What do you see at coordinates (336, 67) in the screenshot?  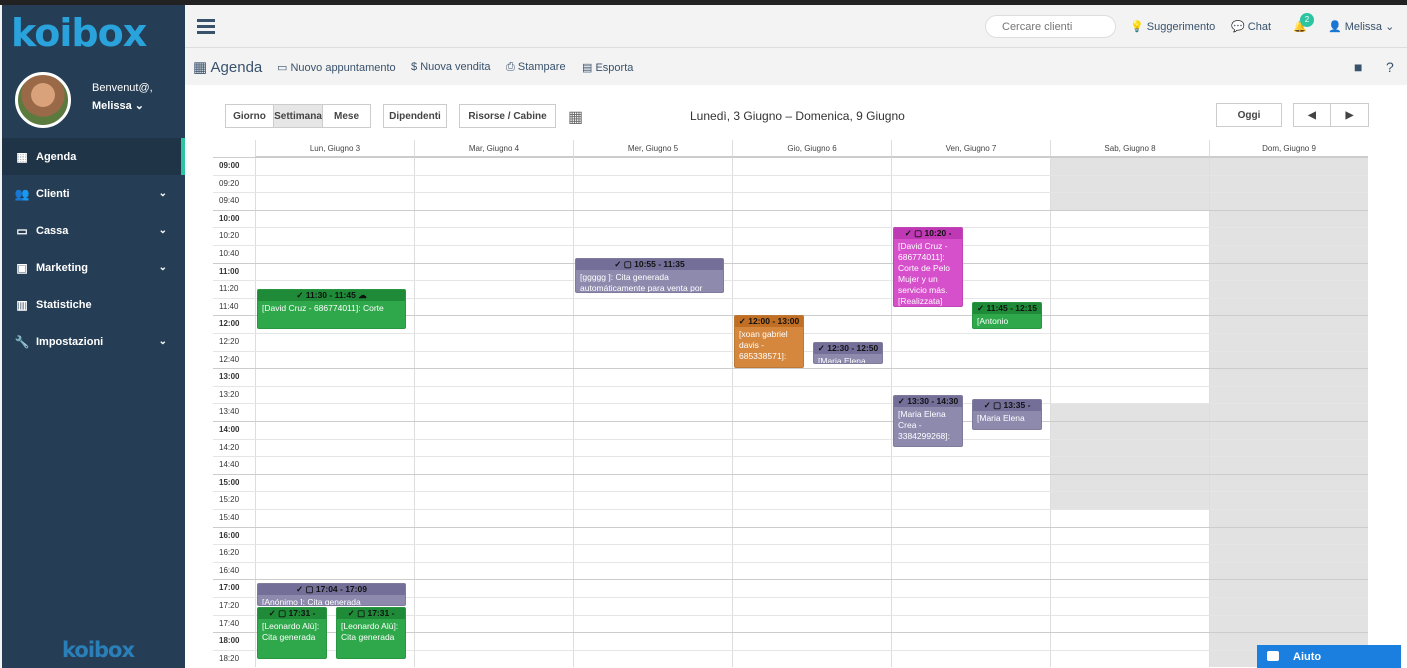 I see `new-appointment-button: ▭ Nuovo appuntamento` at bounding box center [336, 67].